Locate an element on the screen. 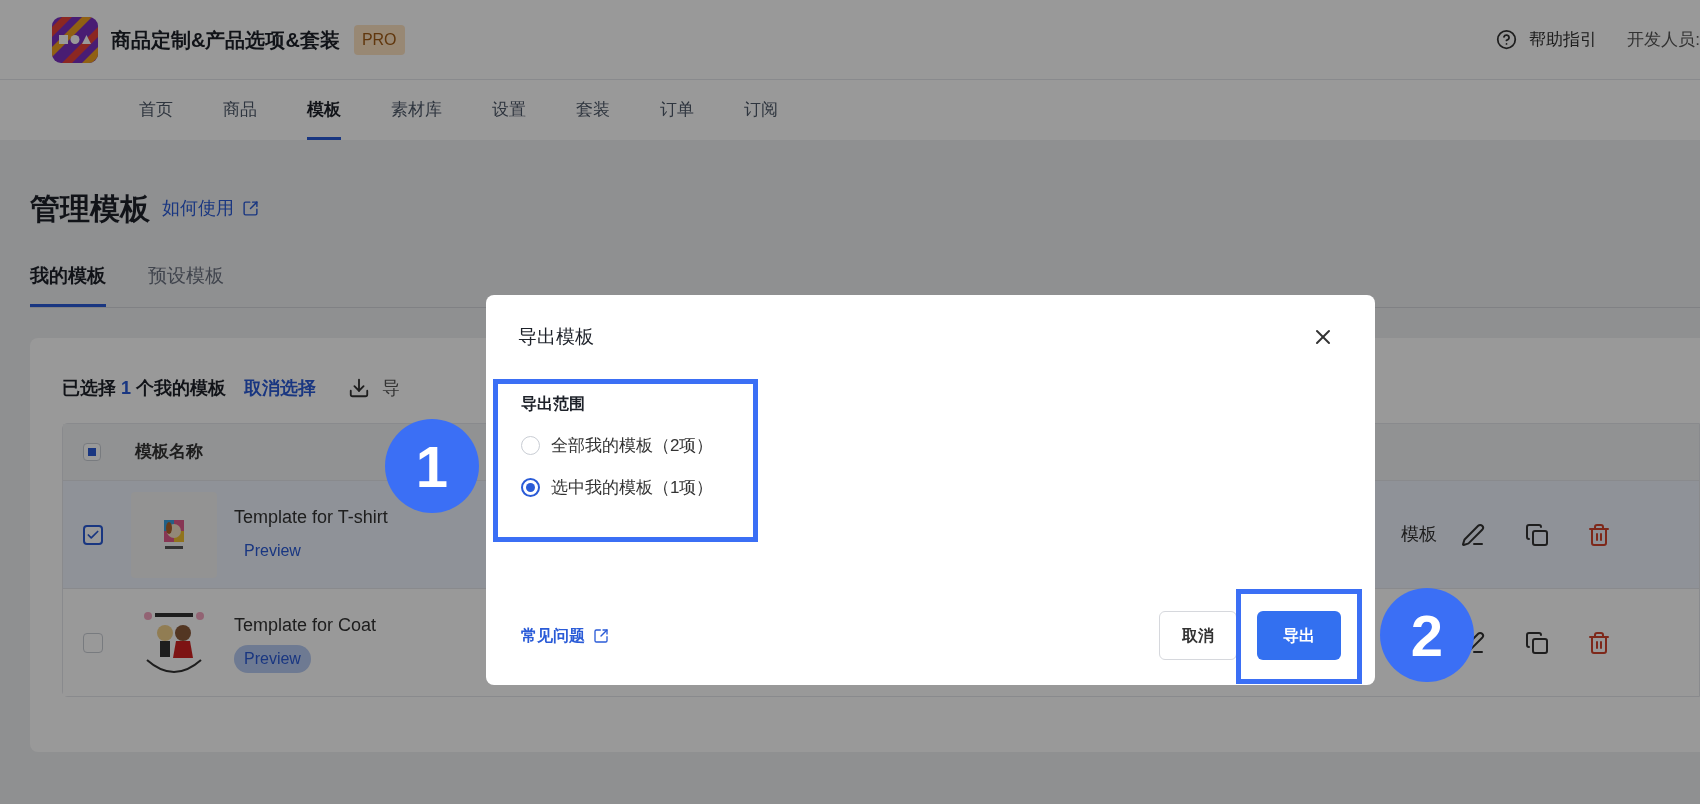  selection-summary: 已选择 1 个我的模板 is located at coordinates (144, 388).